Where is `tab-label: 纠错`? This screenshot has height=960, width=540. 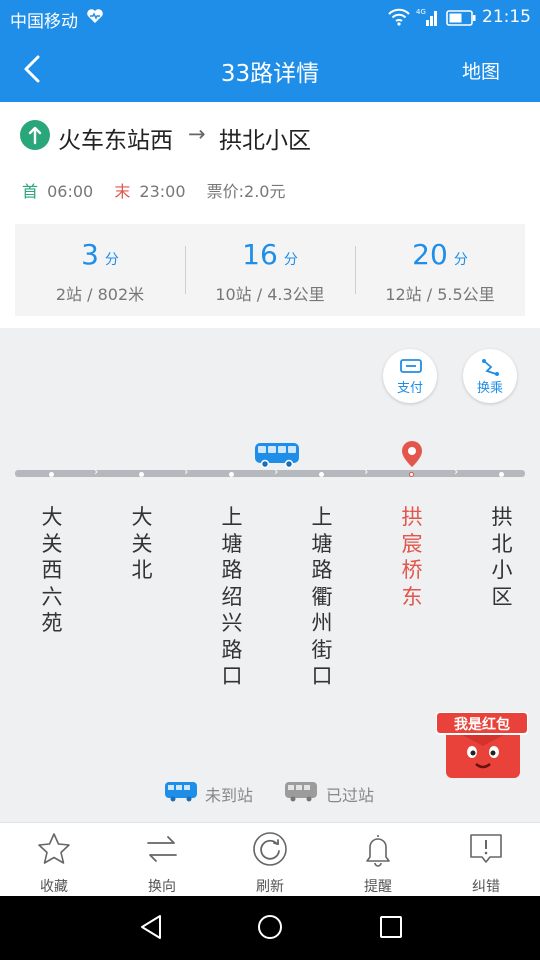
tab-label: 纠错 is located at coordinates (486, 887).